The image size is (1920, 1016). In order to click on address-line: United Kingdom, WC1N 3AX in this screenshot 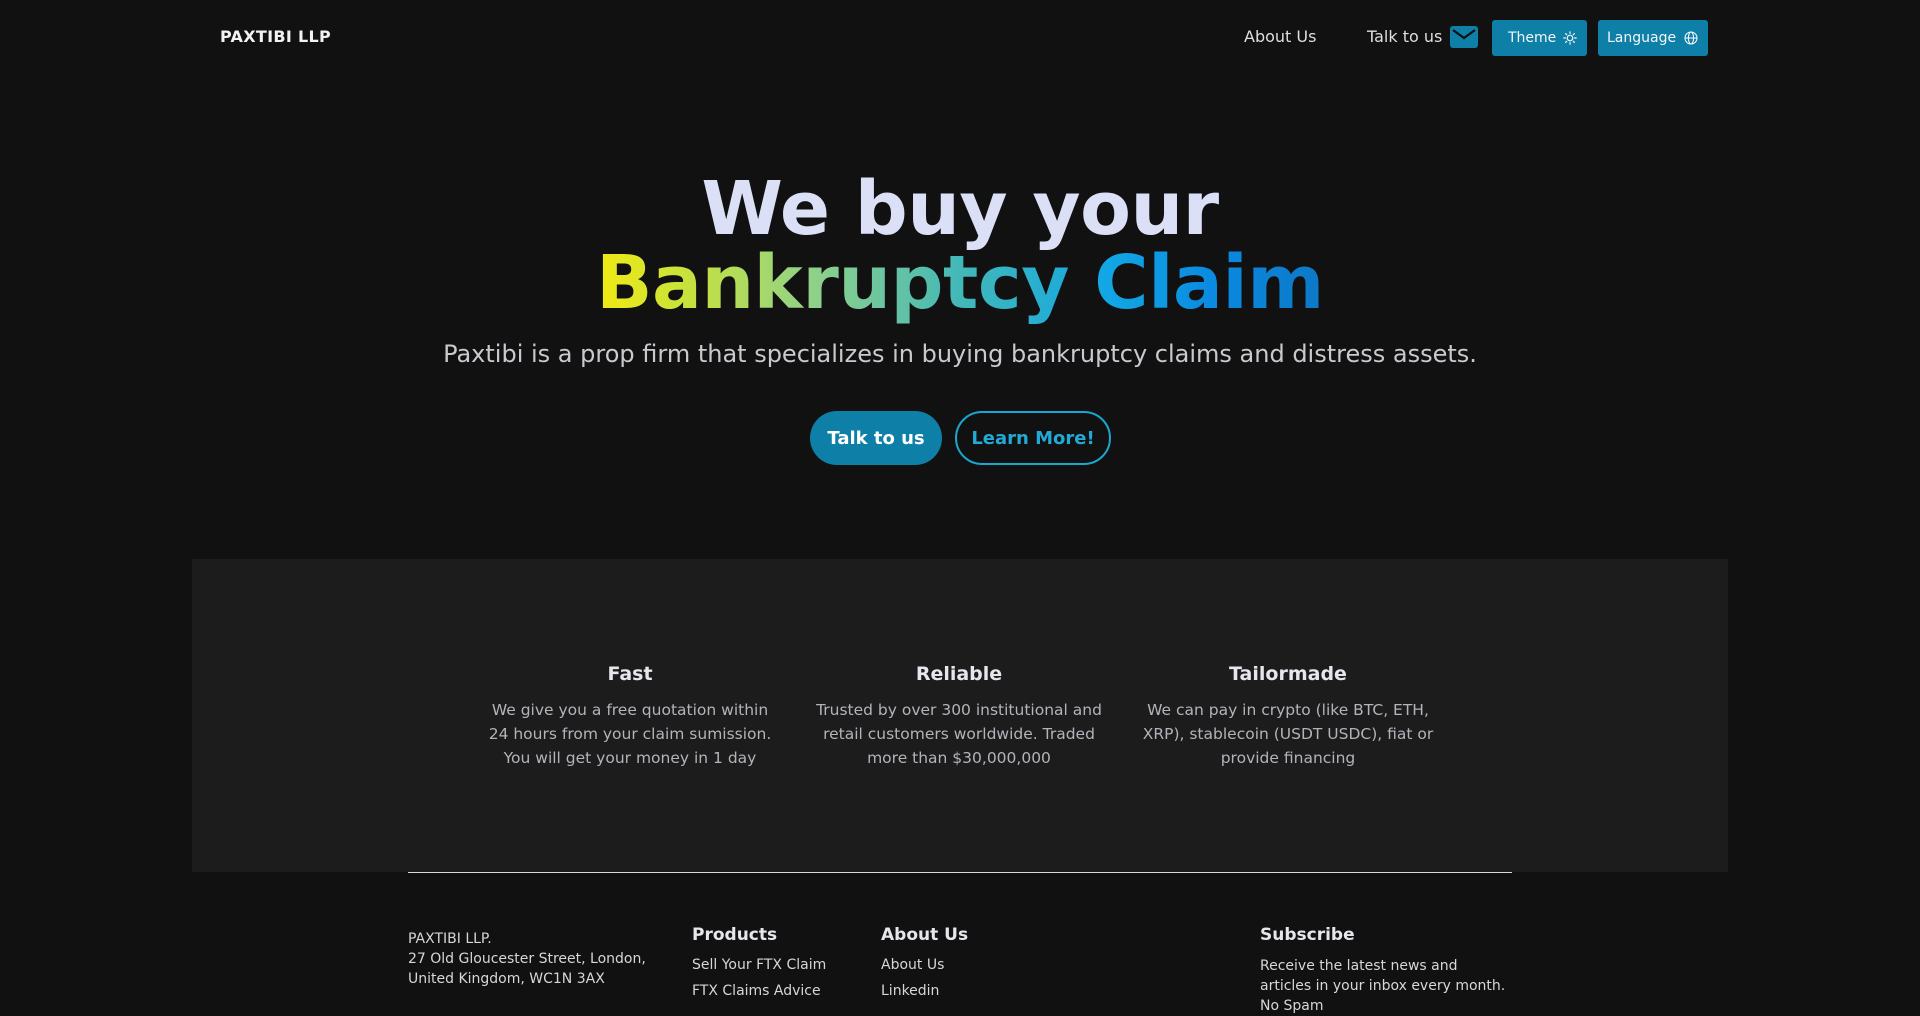, I will do `click(506, 979)`.